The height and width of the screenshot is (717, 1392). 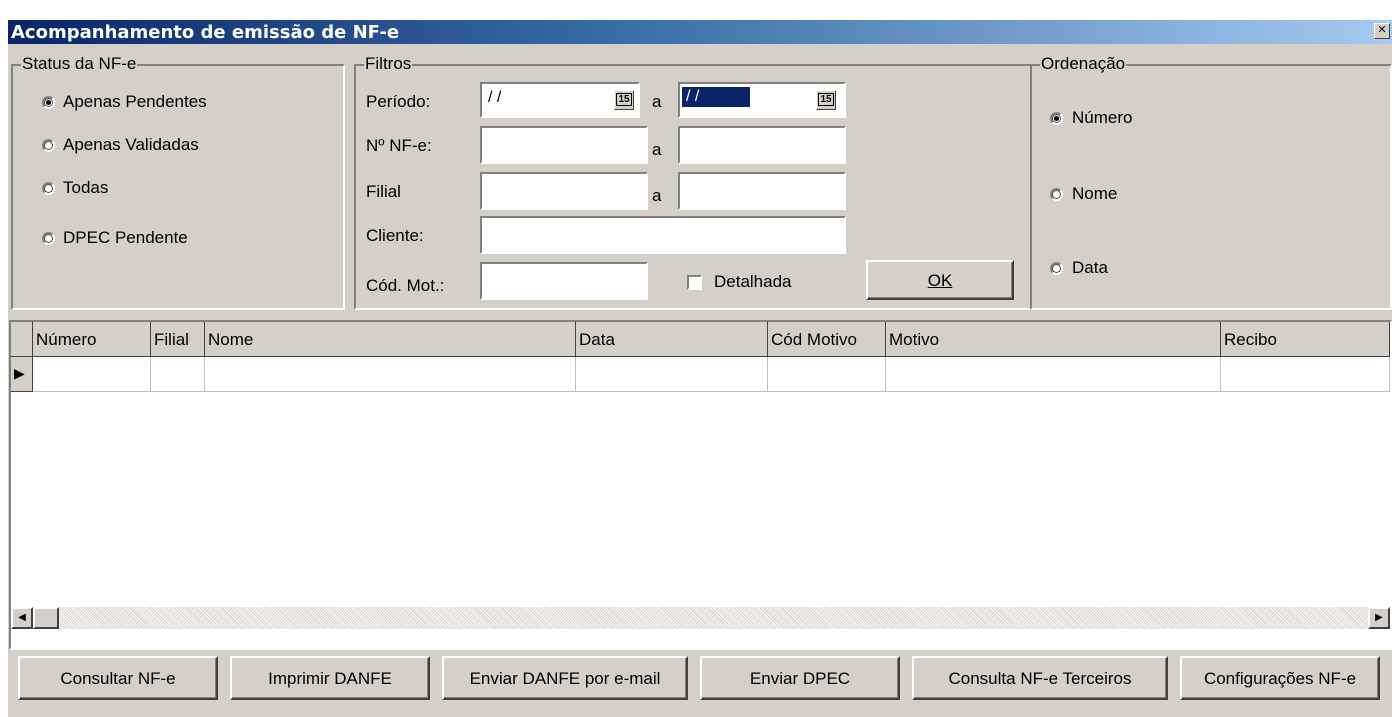 I want to click on scroll-right-icon: ▶, so click(x=1379, y=618).